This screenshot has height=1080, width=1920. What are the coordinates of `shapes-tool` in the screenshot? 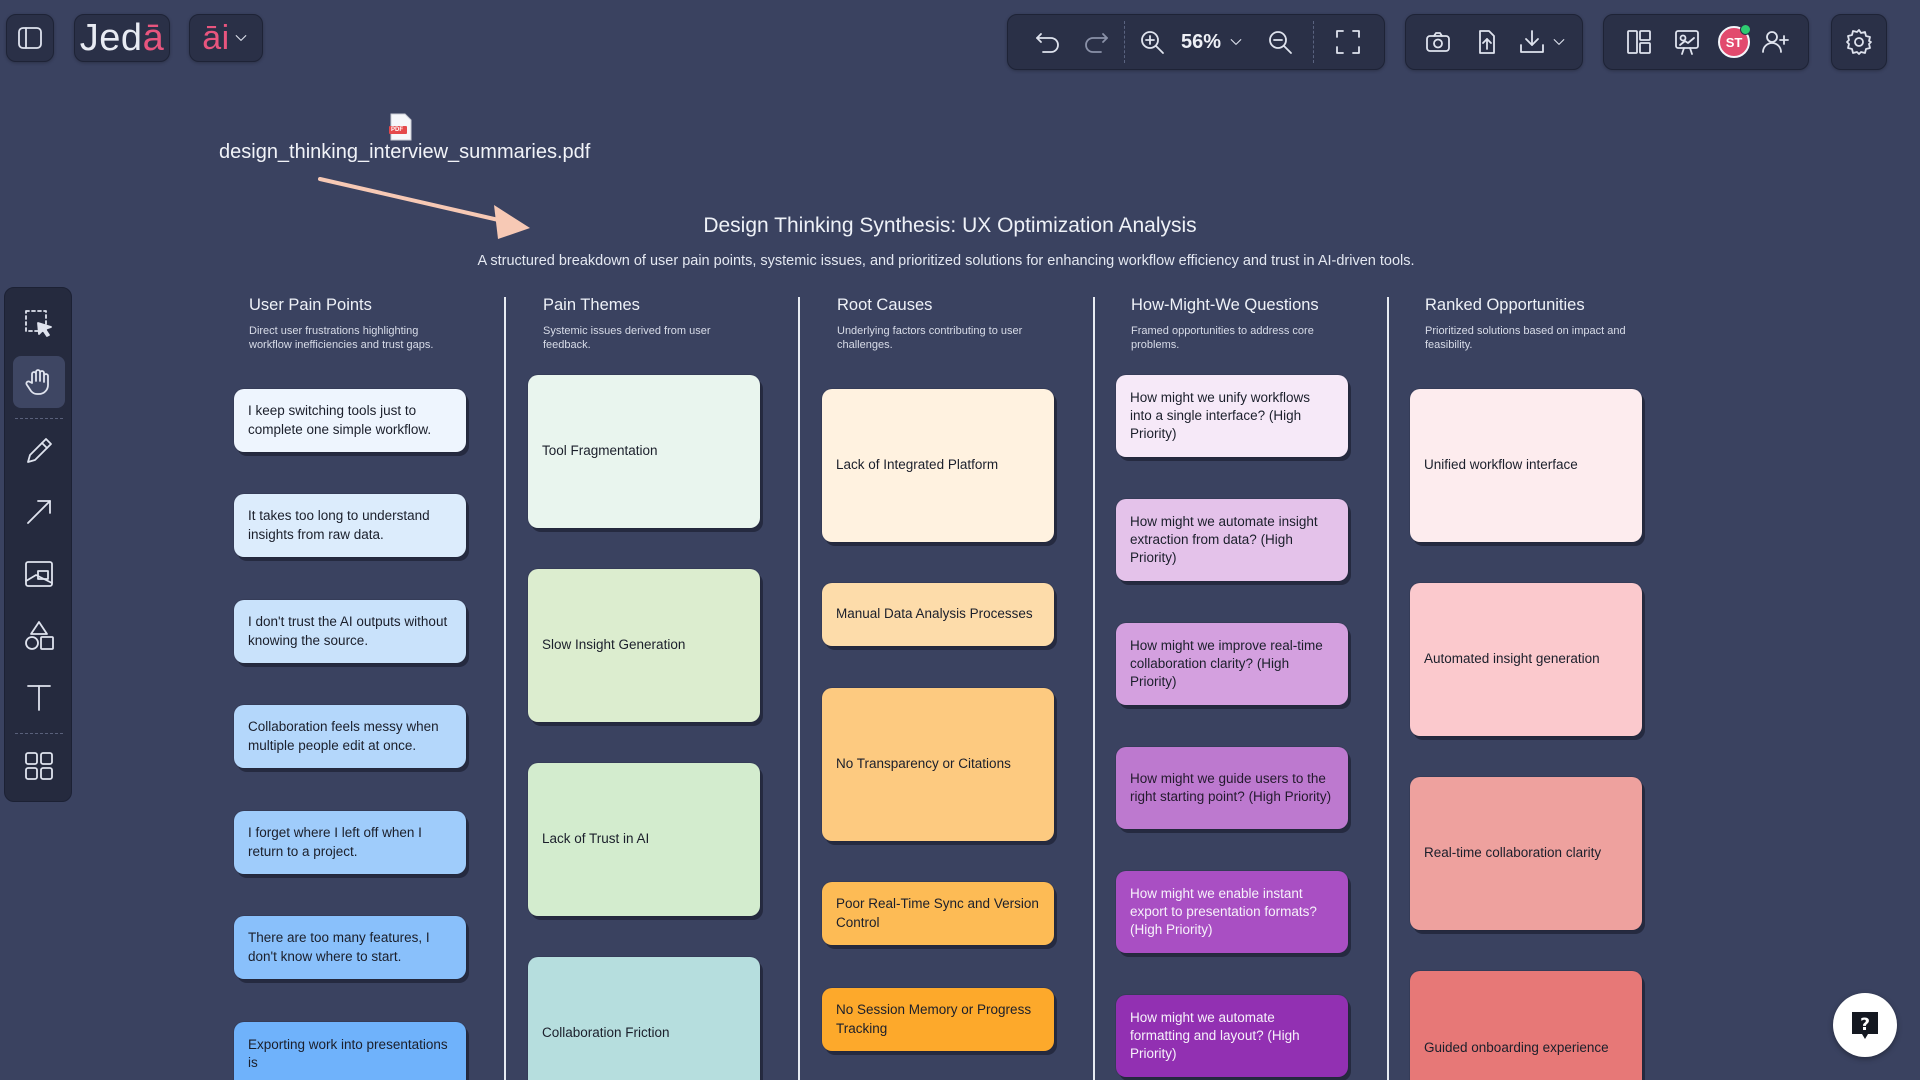 It's located at (39, 636).